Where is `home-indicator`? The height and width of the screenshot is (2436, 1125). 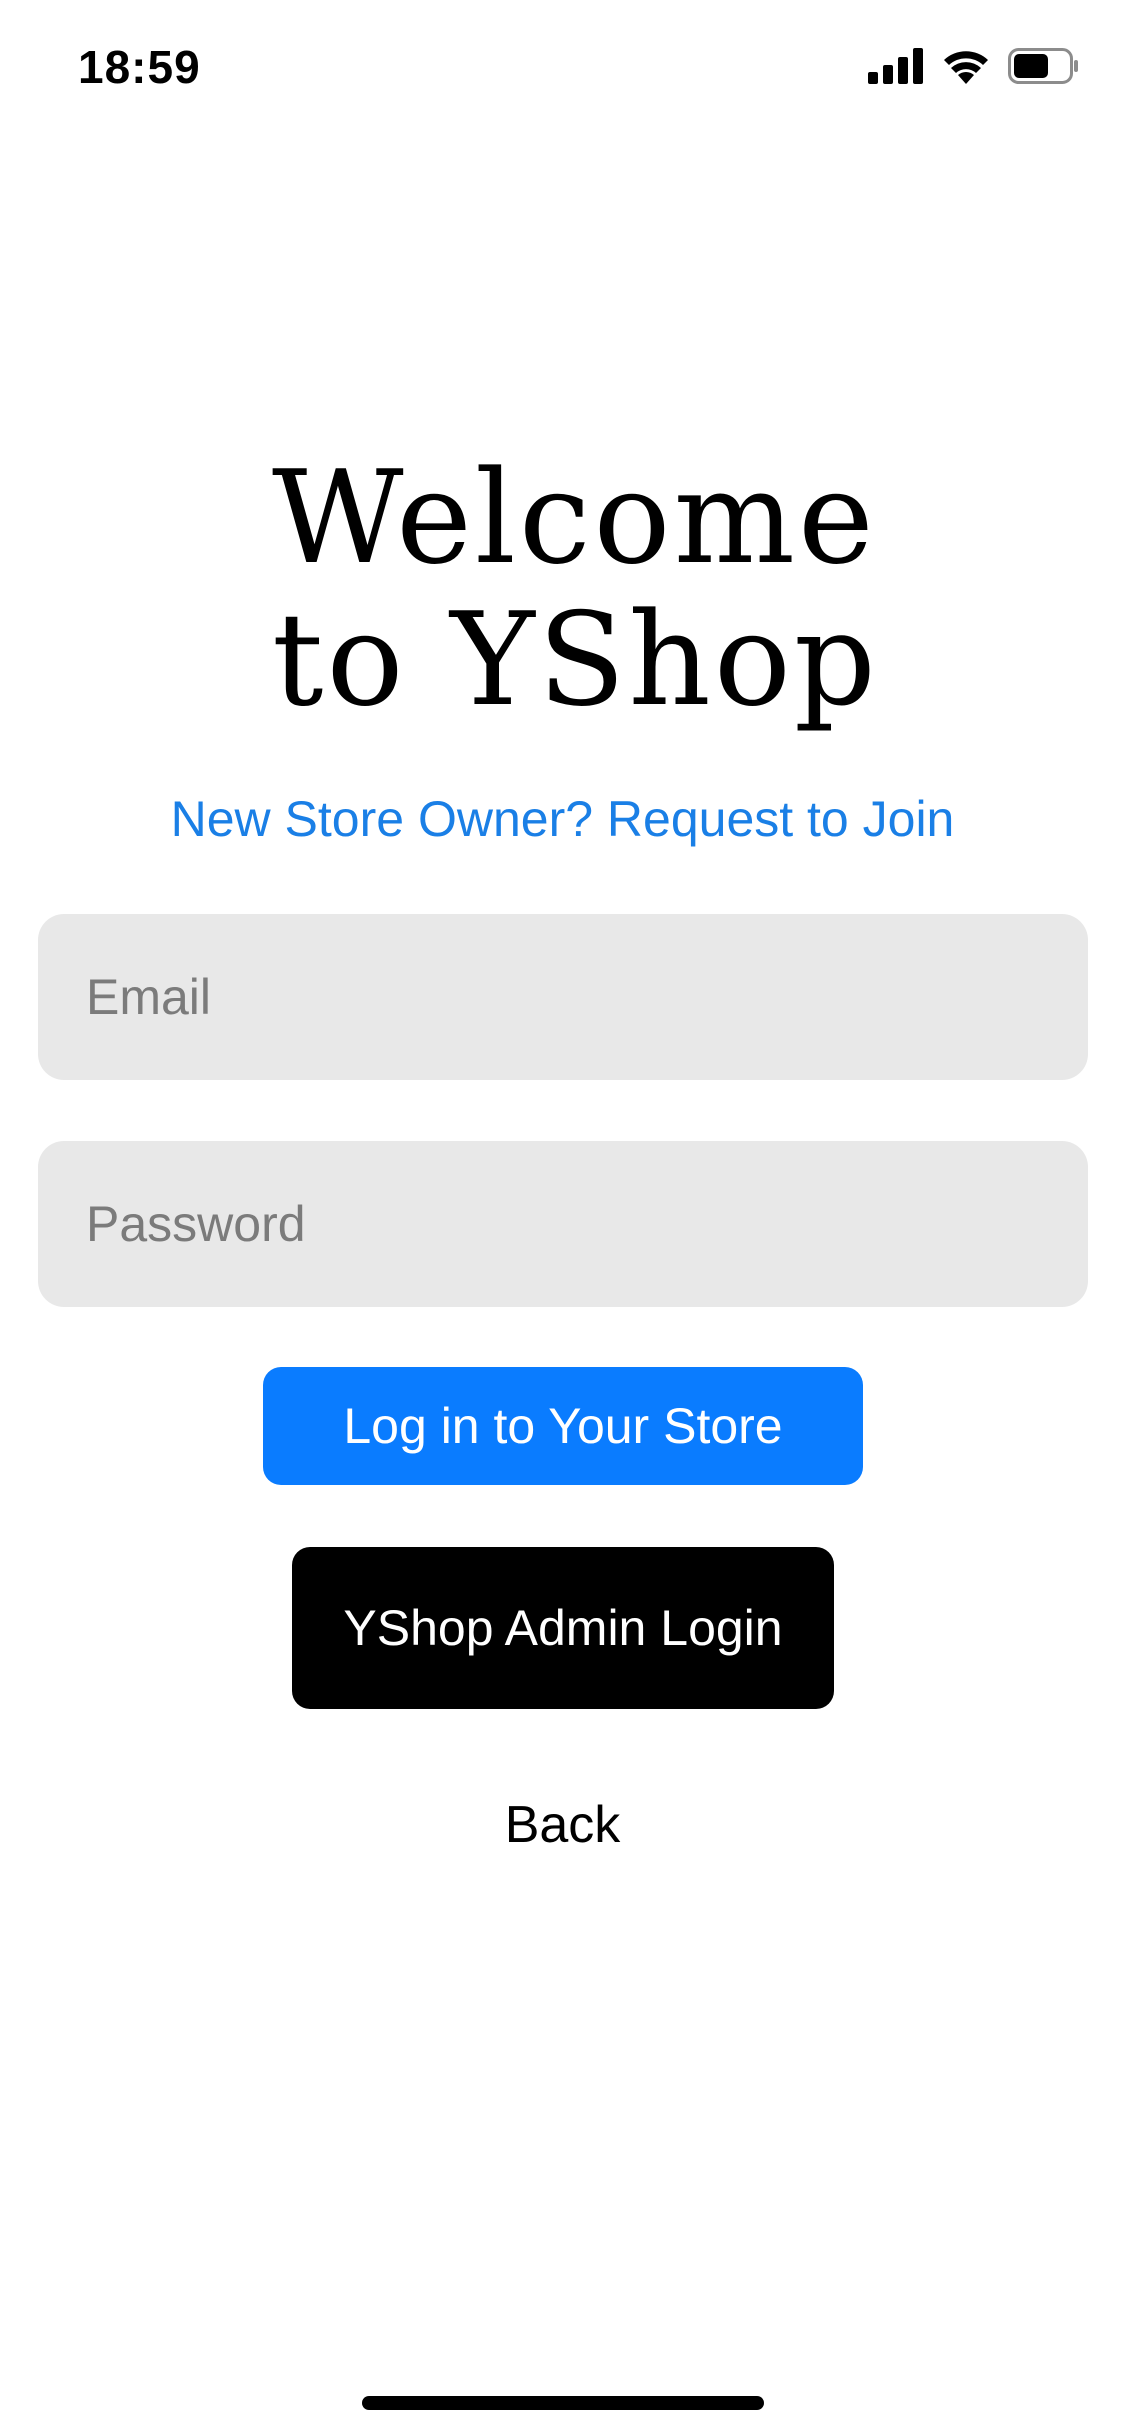
home-indicator is located at coordinates (563, 2403).